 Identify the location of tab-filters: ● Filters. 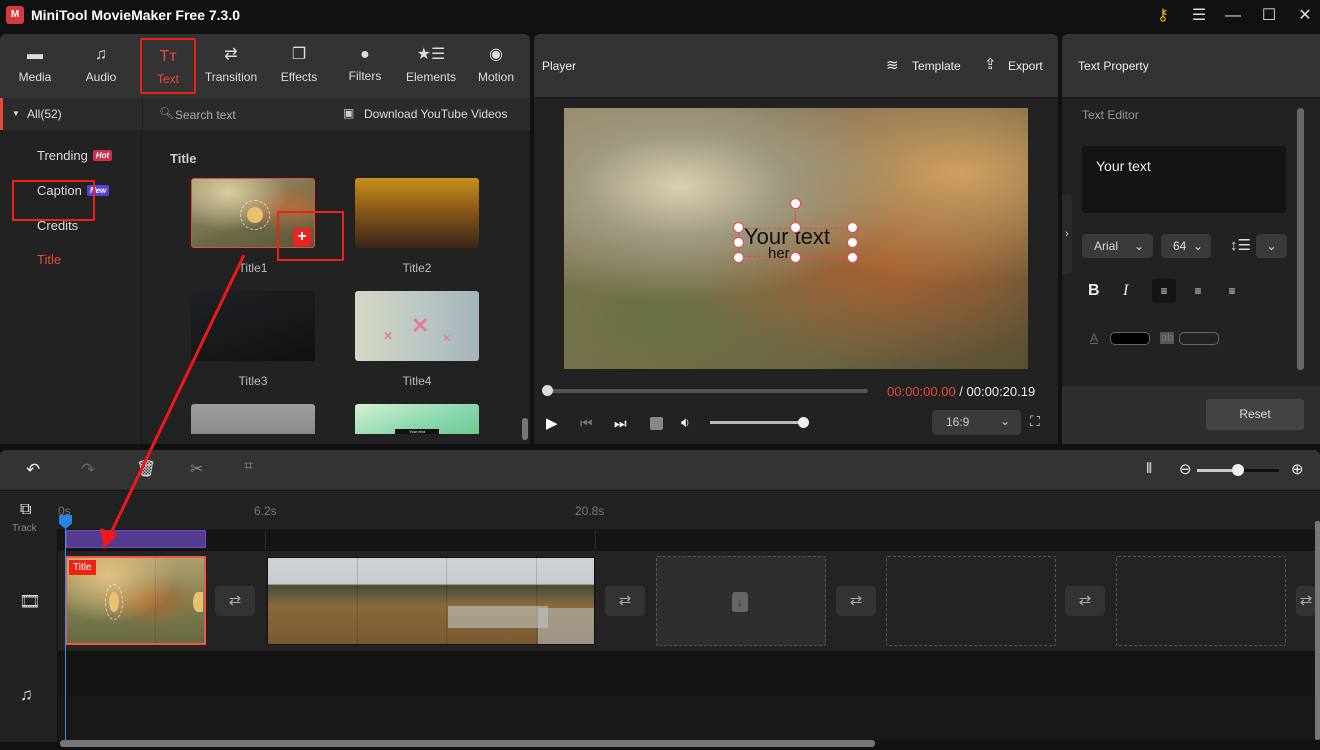
(365, 66).